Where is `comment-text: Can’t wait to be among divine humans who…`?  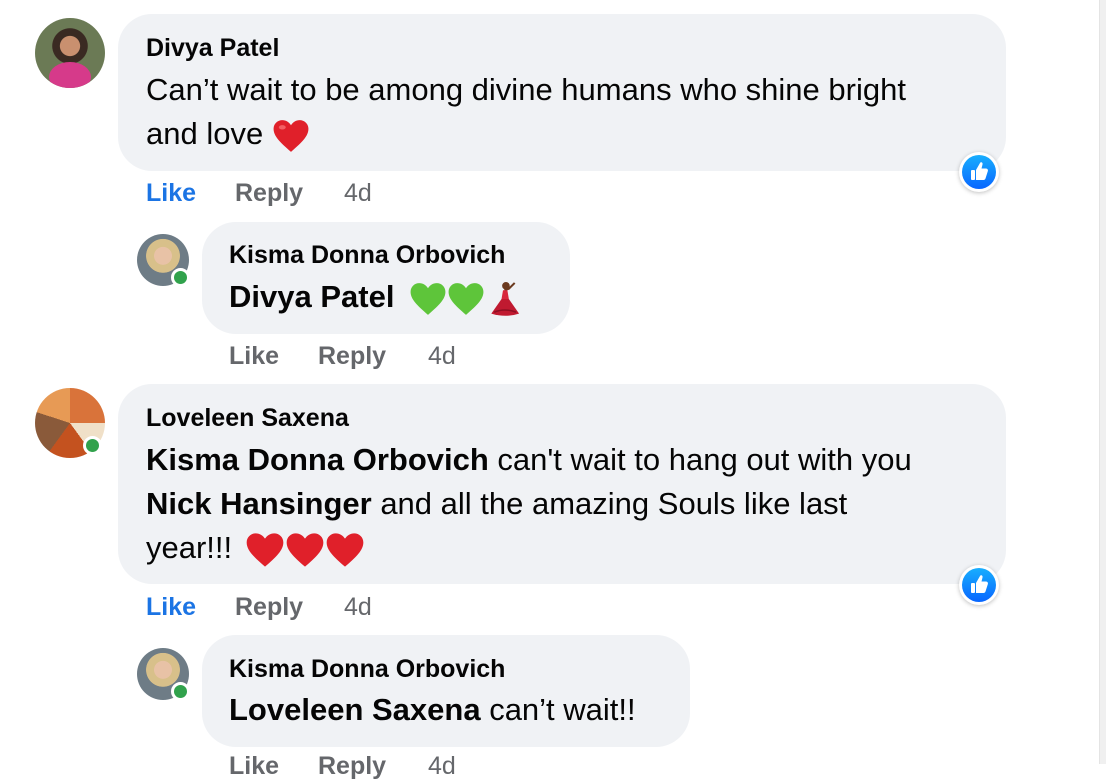
comment-text: Can’t wait to be among divine humans who… is located at coordinates (526, 90).